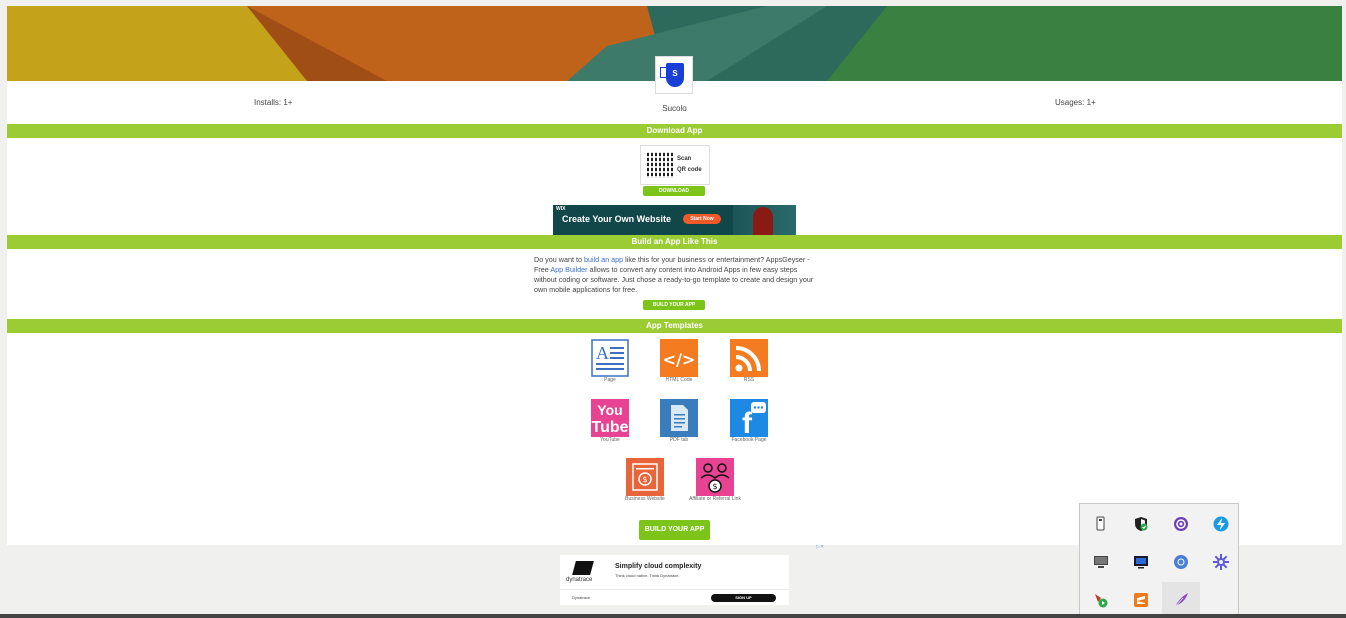  What do you see at coordinates (609, 410) in the screenshot?
I see `svg-text: You` at bounding box center [609, 410].